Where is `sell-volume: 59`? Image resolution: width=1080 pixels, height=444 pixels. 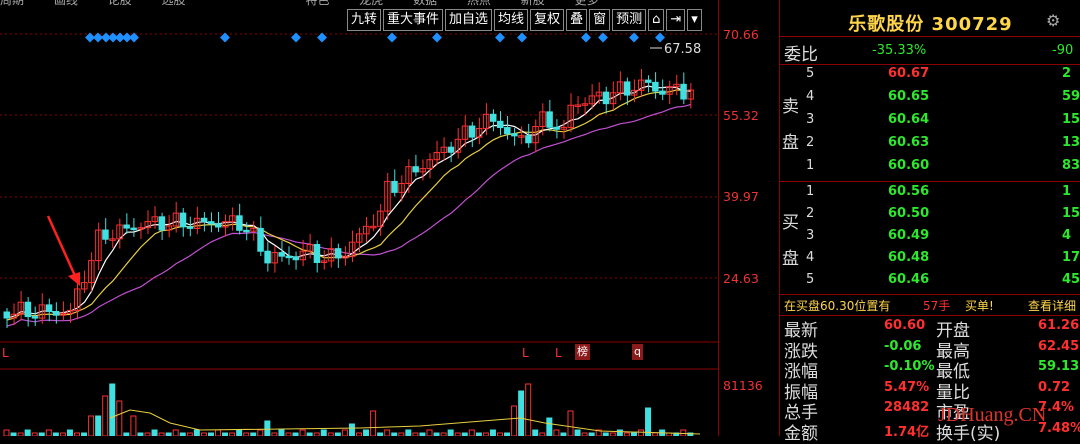 sell-volume: 59 is located at coordinates (1071, 96).